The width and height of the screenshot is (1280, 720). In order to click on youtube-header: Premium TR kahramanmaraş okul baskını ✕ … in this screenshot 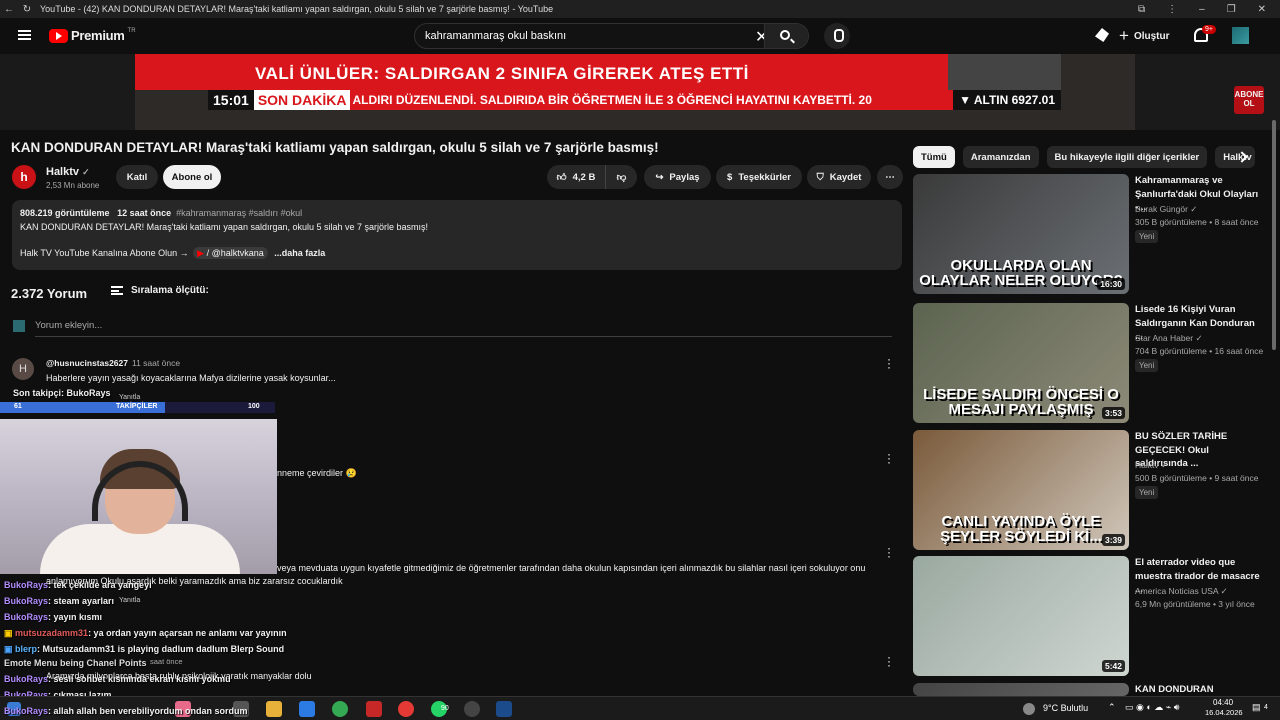, I will do `click(640, 36)`.